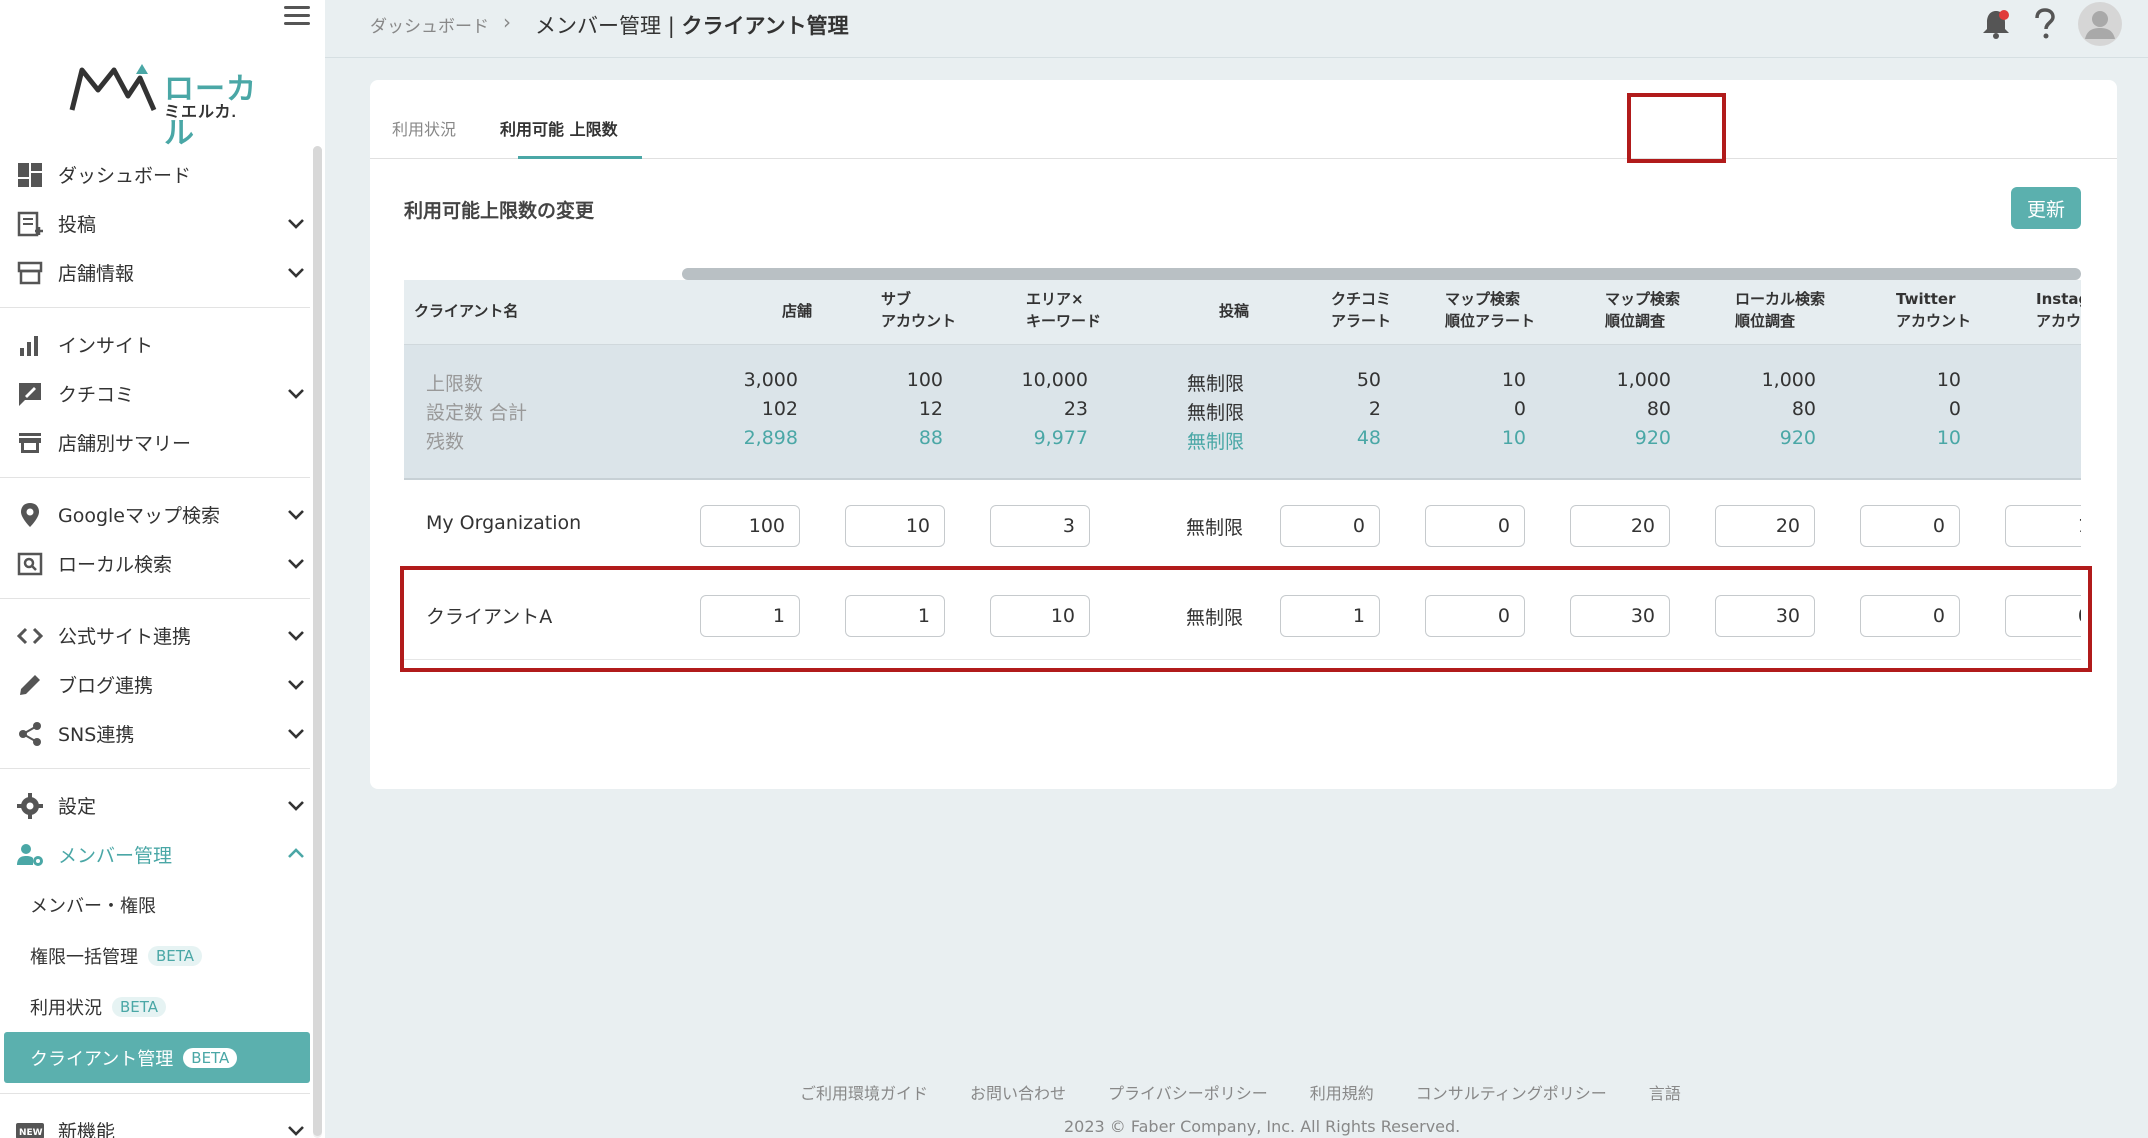 The width and height of the screenshot is (2148, 1138). I want to click on sidebar-item-new-features: NEW 新機能, so click(156, 1122).